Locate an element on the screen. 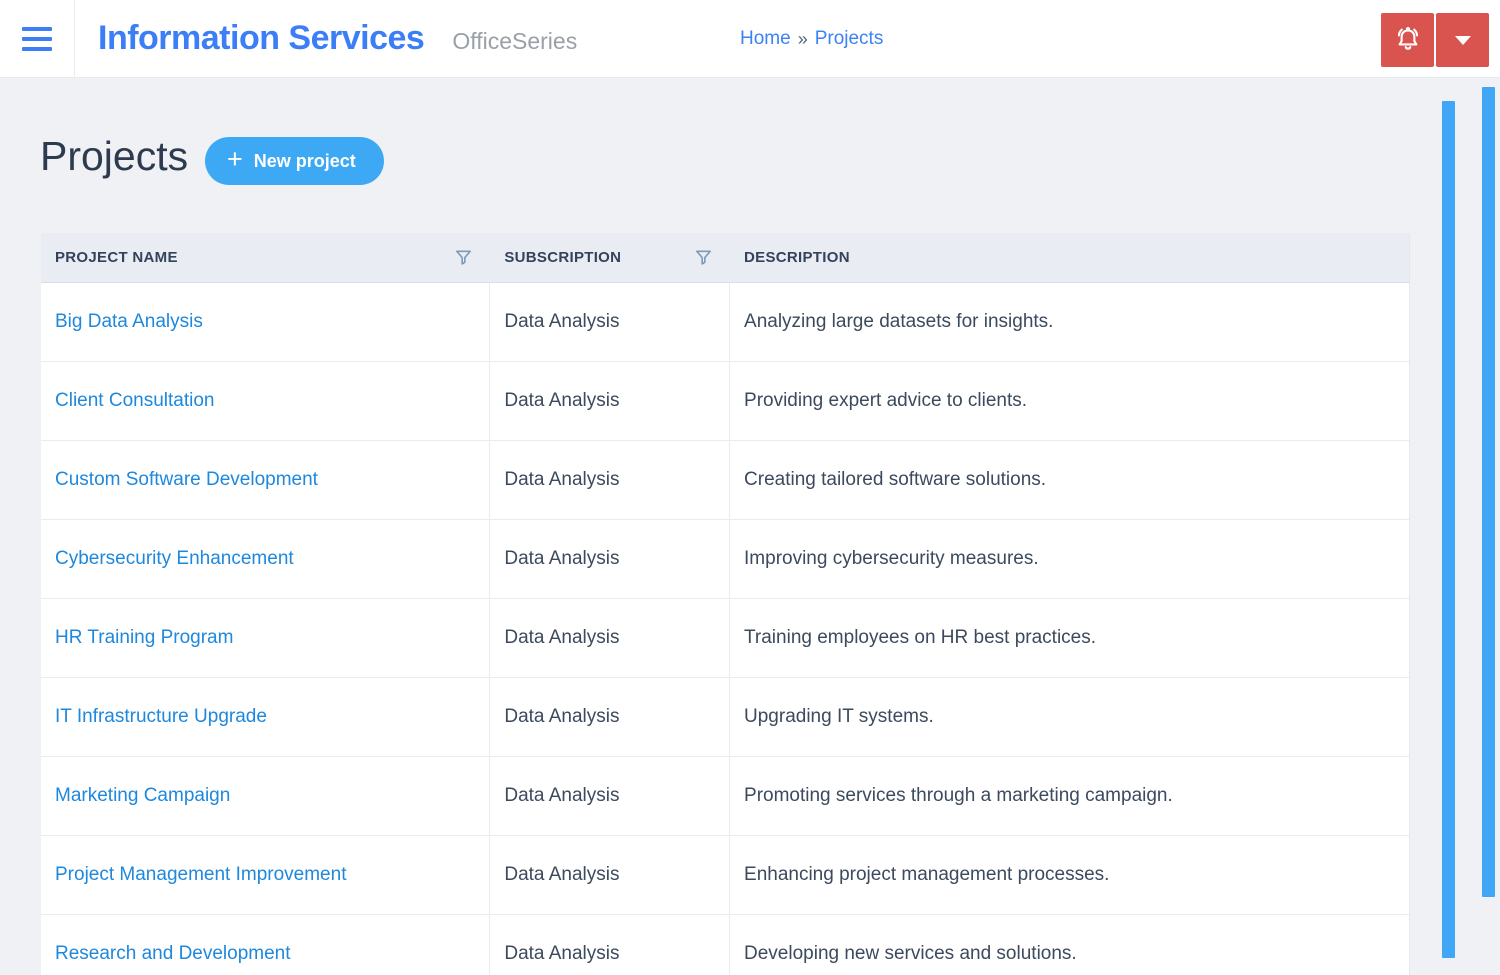  column-header-label: DESCRIPTION is located at coordinates (797, 257).